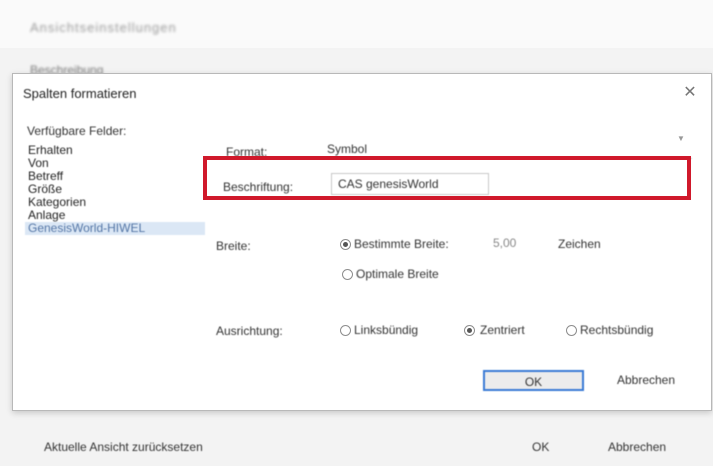  I want to click on available-fields-heading: Verfügbare Felder:, so click(77, 131).